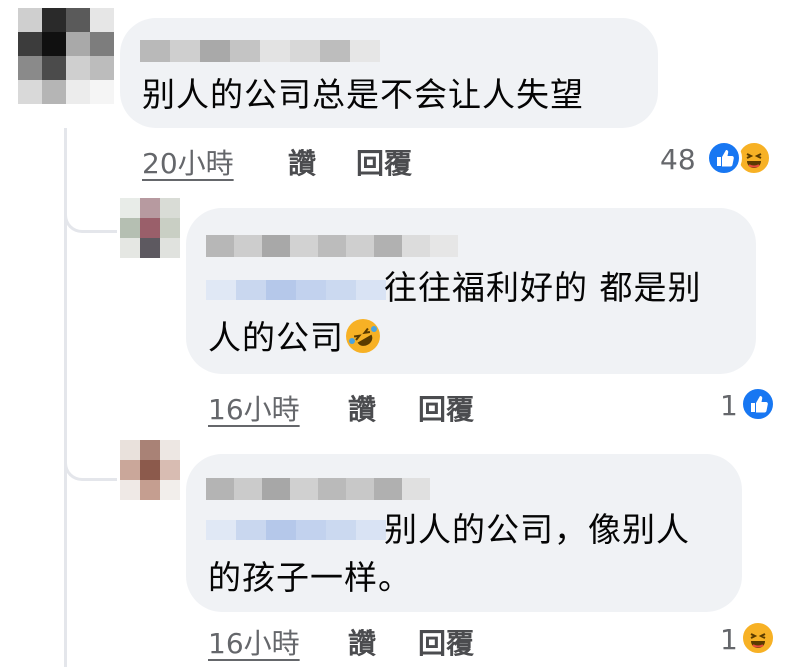 The image size is (800, 667). What do you see at coordinates (276, 337) in the screenshot?
I see `comment-text-segment: 人的公司` at bounding box center [276, 337].